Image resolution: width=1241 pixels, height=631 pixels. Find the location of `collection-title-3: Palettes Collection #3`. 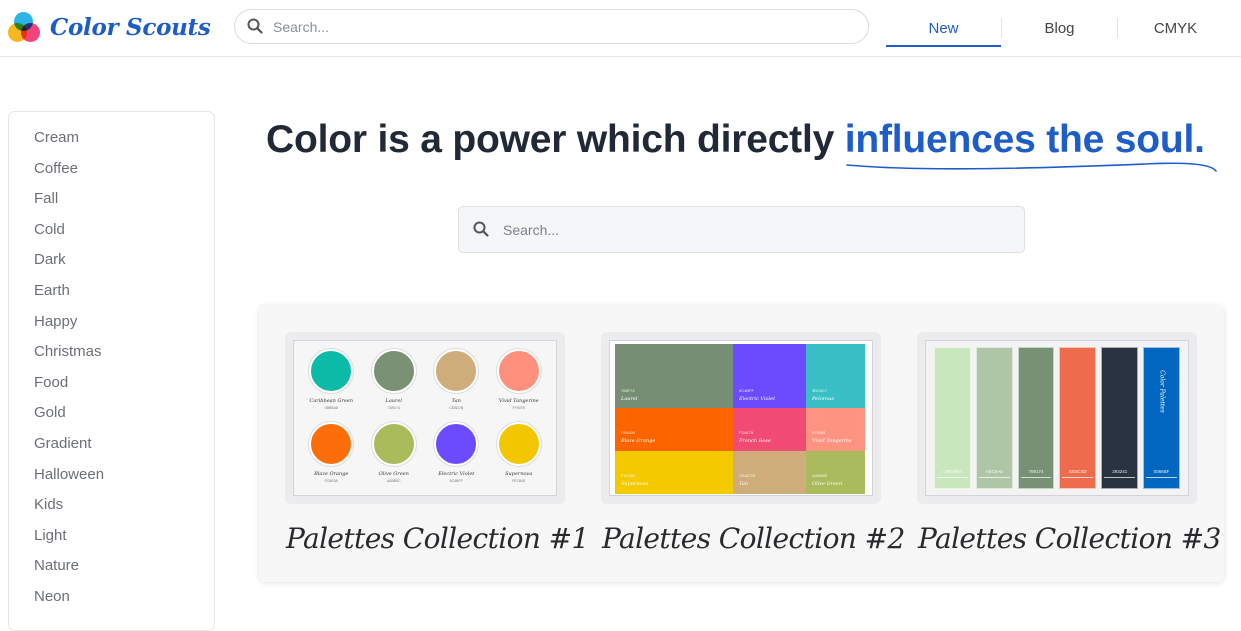

collection-title-3: Palettes Collection #3 is located at coordinates (1069, 538).